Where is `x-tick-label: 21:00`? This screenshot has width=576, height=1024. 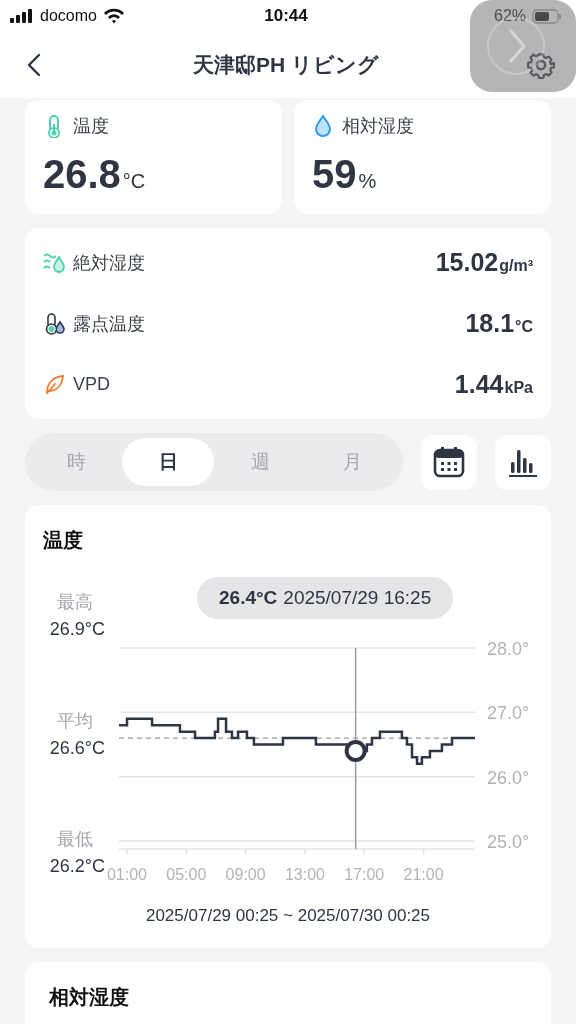 x-tick-label: 21:00 is located at coordinates (423, 874).